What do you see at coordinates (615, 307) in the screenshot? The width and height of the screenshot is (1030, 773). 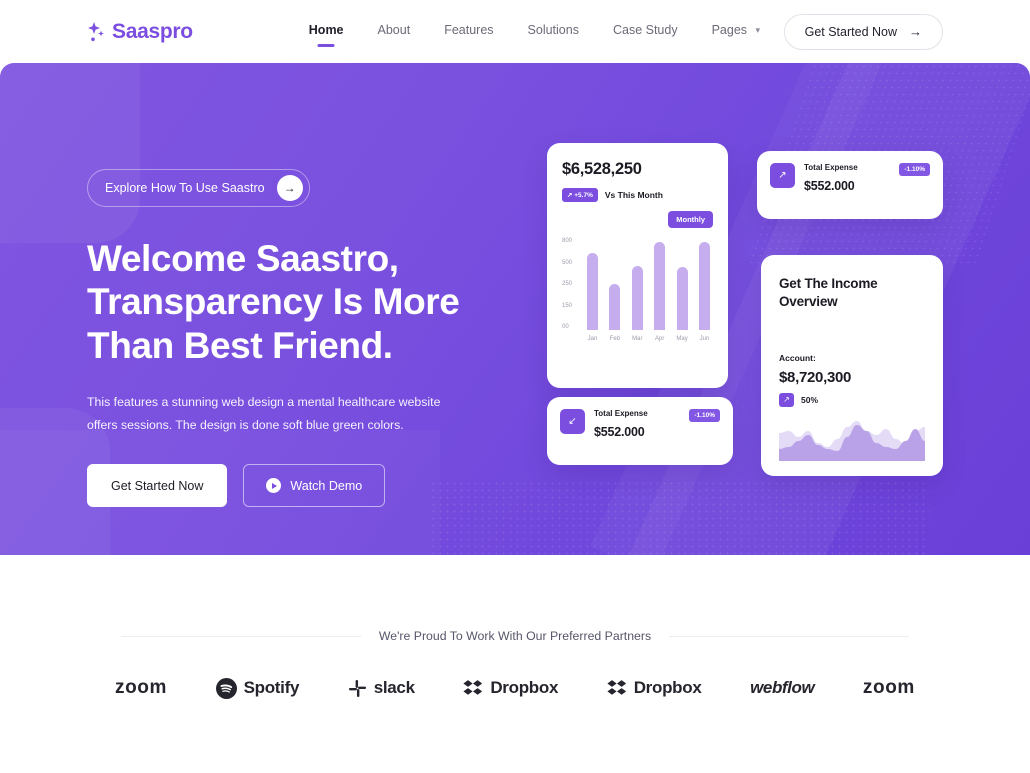 I see `bar-feb` at bounding box center [615, 307].